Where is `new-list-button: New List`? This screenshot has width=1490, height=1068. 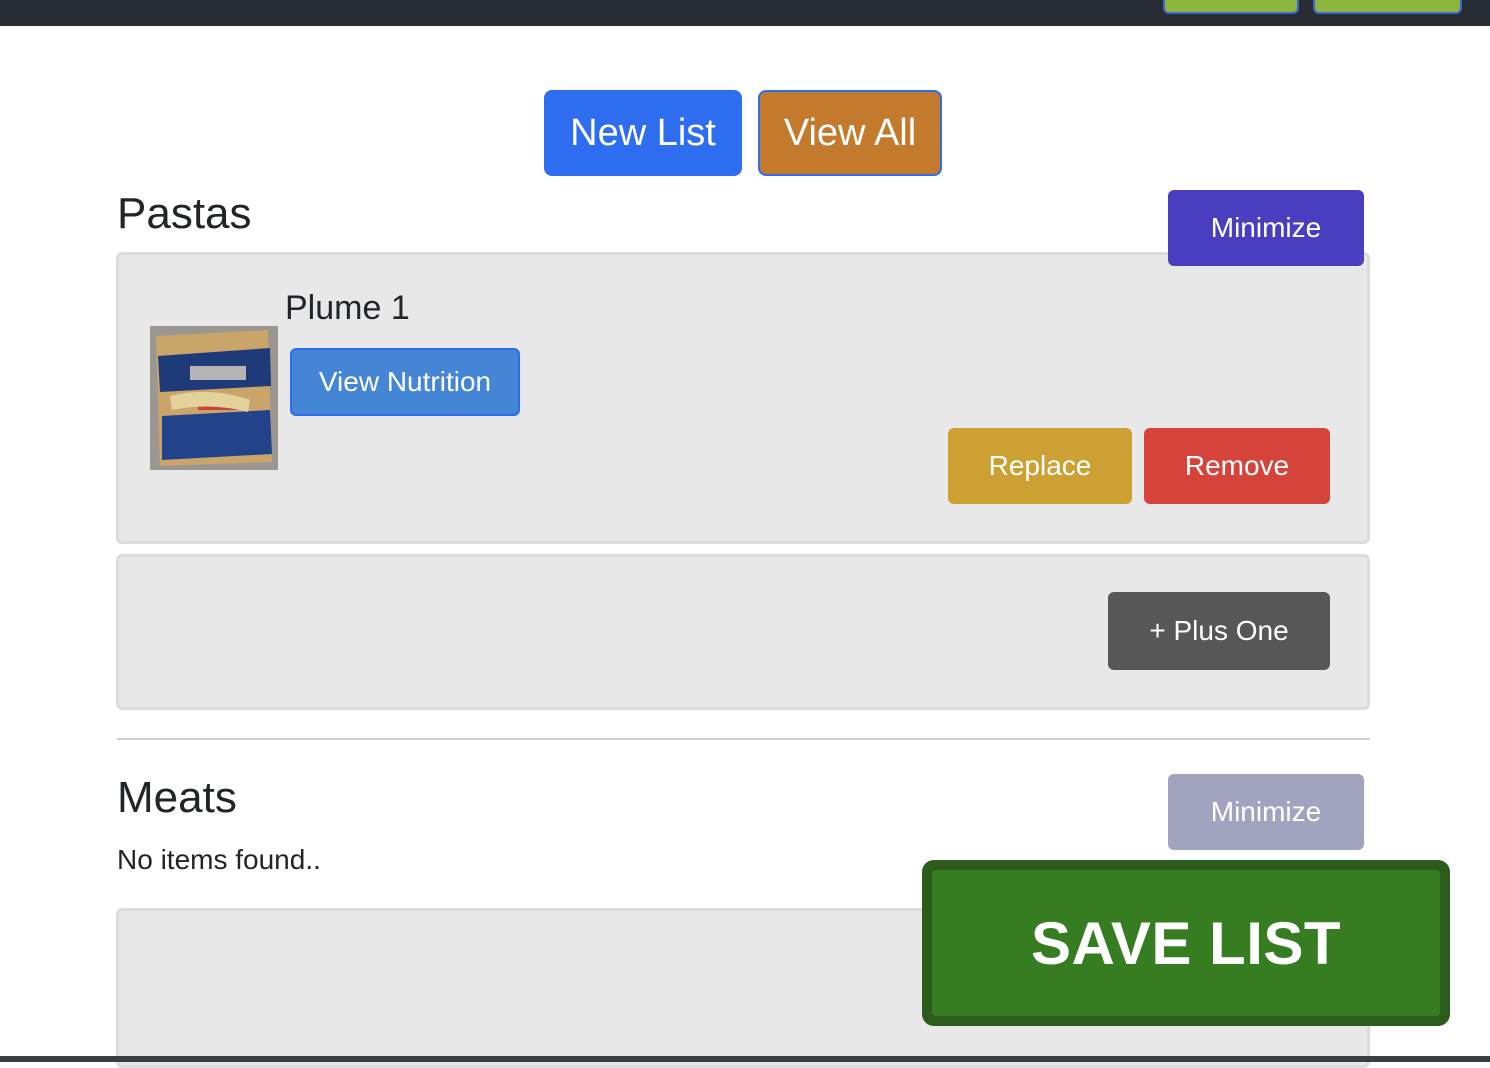
new-list-button: New List is located at coordinates (643, 133).